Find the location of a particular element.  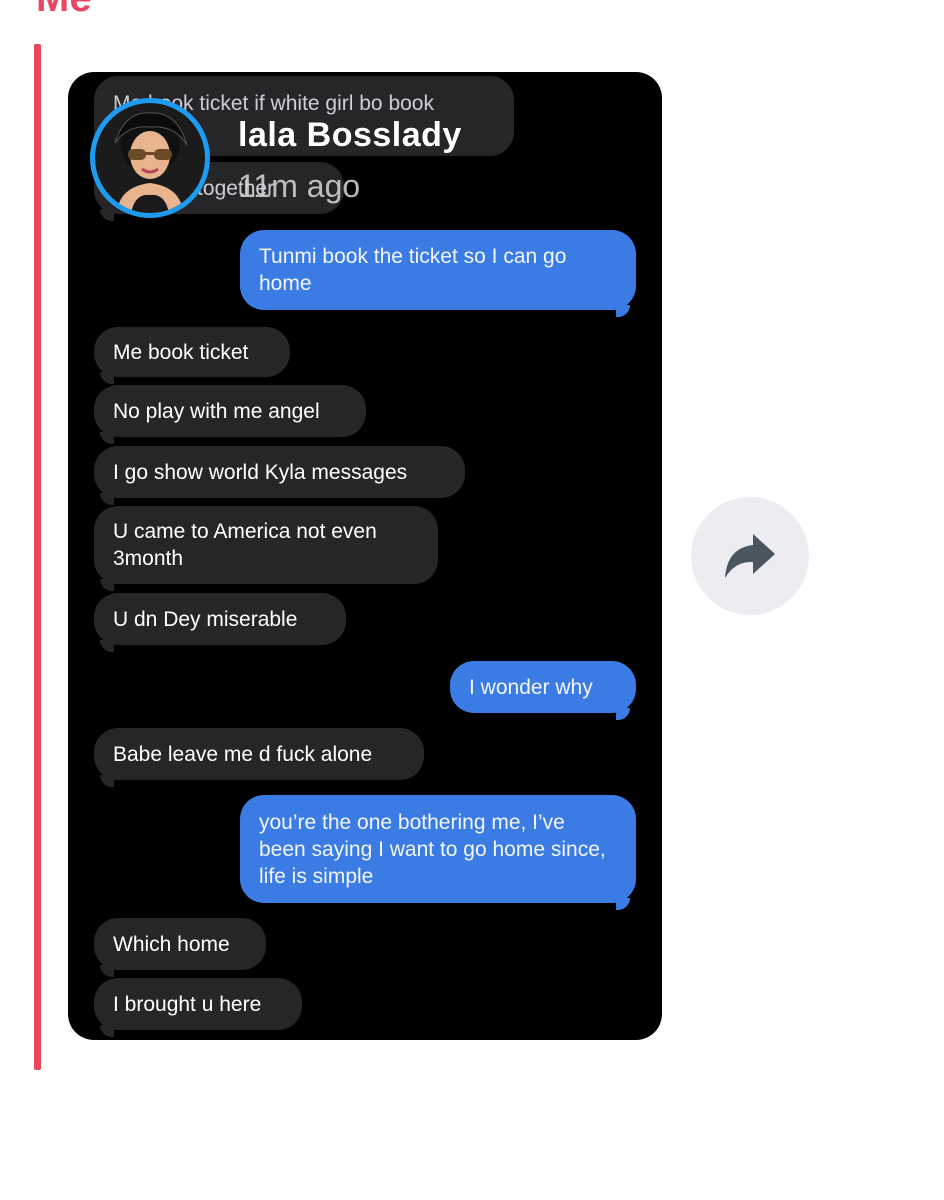

message-text: Which home is located at coordinates (171, 944).